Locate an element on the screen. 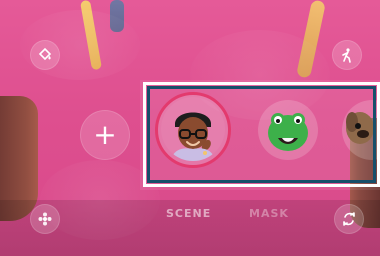 This screenshot has height=256, width=380. add-sticker-button: + is located at coordinates (105, 135).